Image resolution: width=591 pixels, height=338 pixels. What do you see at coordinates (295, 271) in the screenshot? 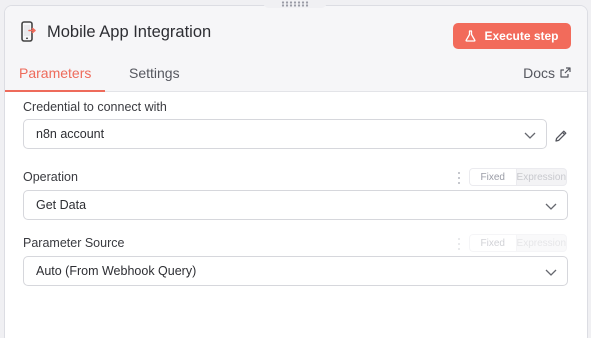
I see `parameter-source-select: Auto (From Webhook Query)` at bounding box center [295, 271].